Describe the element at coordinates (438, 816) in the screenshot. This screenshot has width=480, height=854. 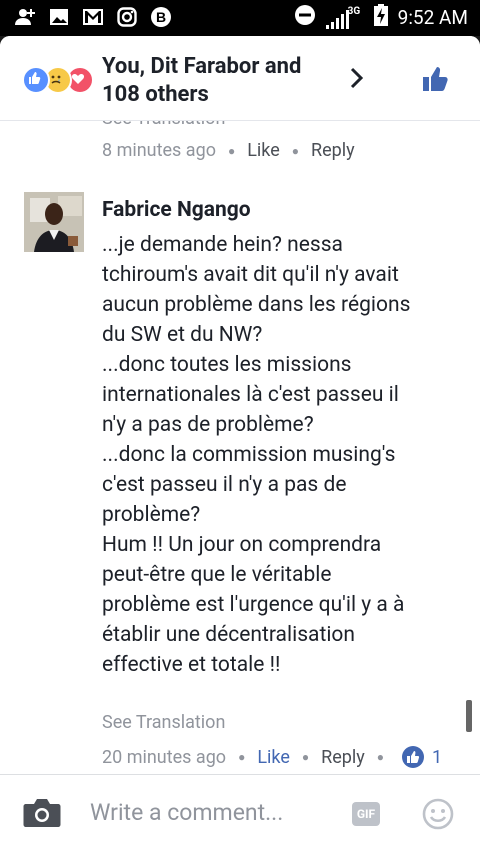
I see `sticker-icon` at that location.